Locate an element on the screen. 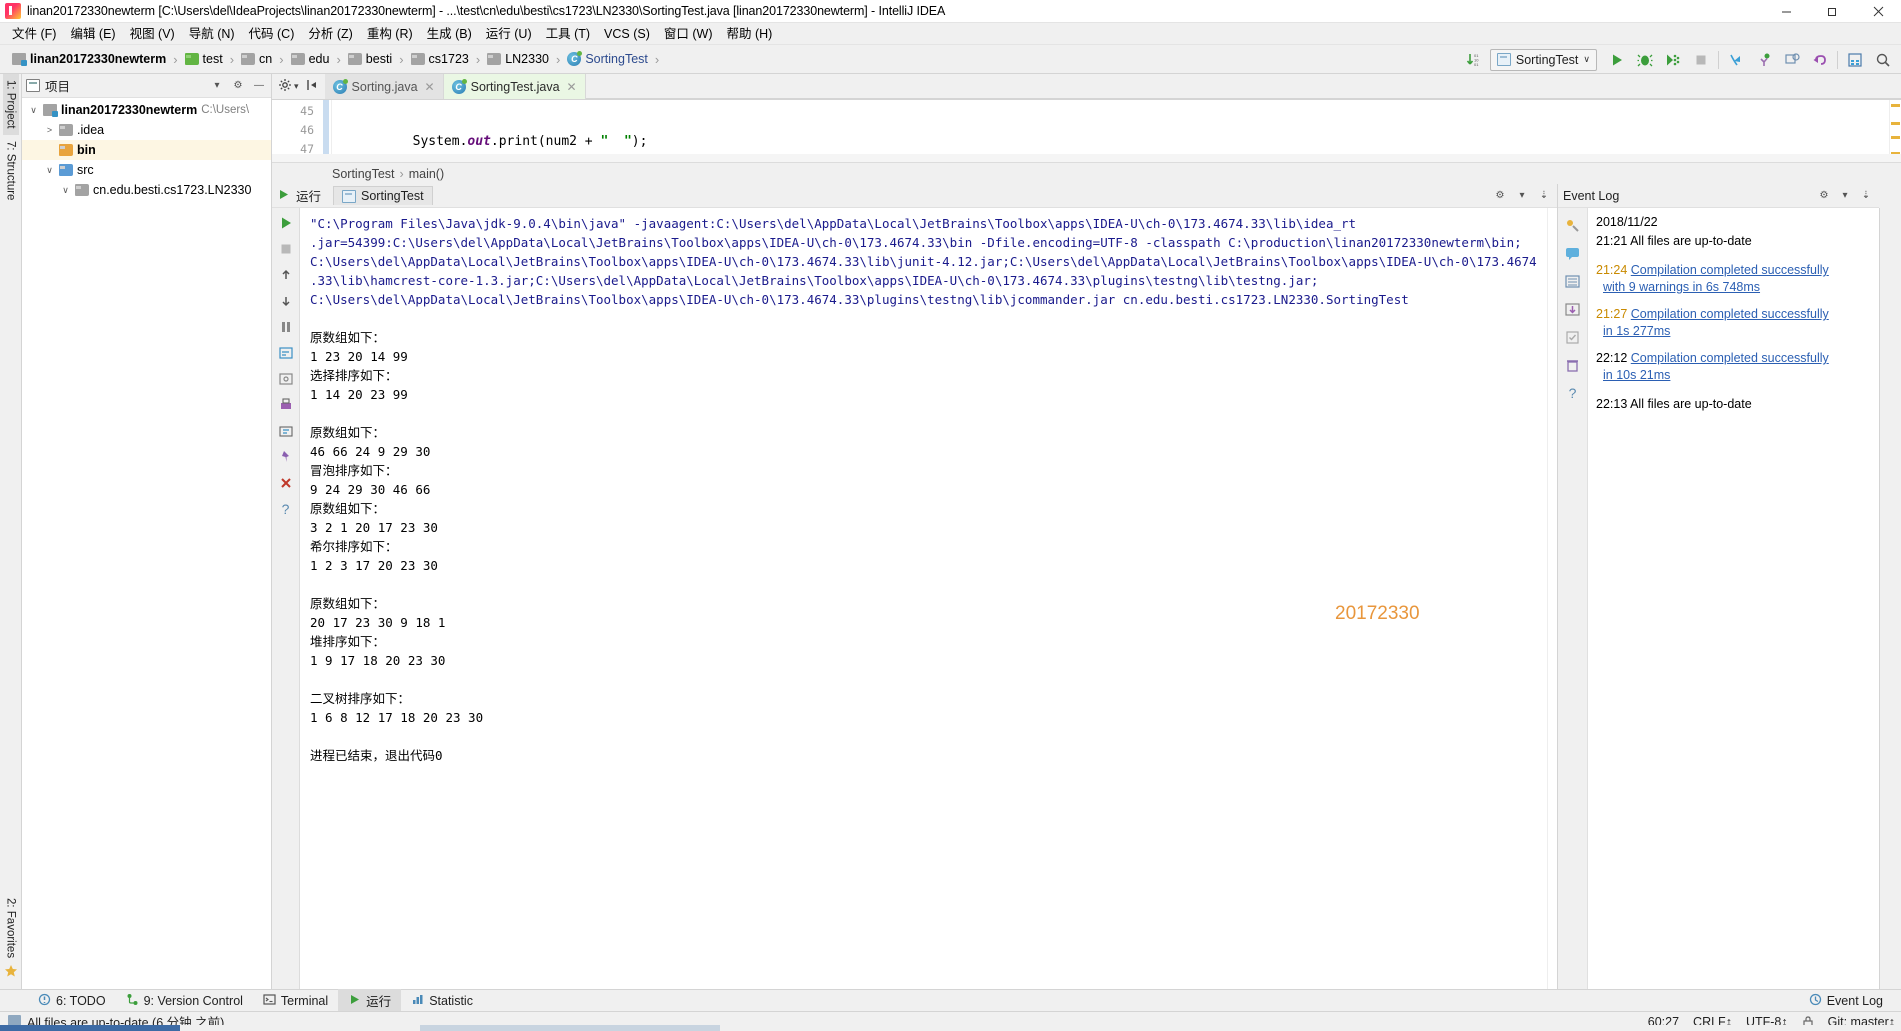 This screenshot has height=1031, width=1901. scroll-up-button is located at coordinates (286, 275).